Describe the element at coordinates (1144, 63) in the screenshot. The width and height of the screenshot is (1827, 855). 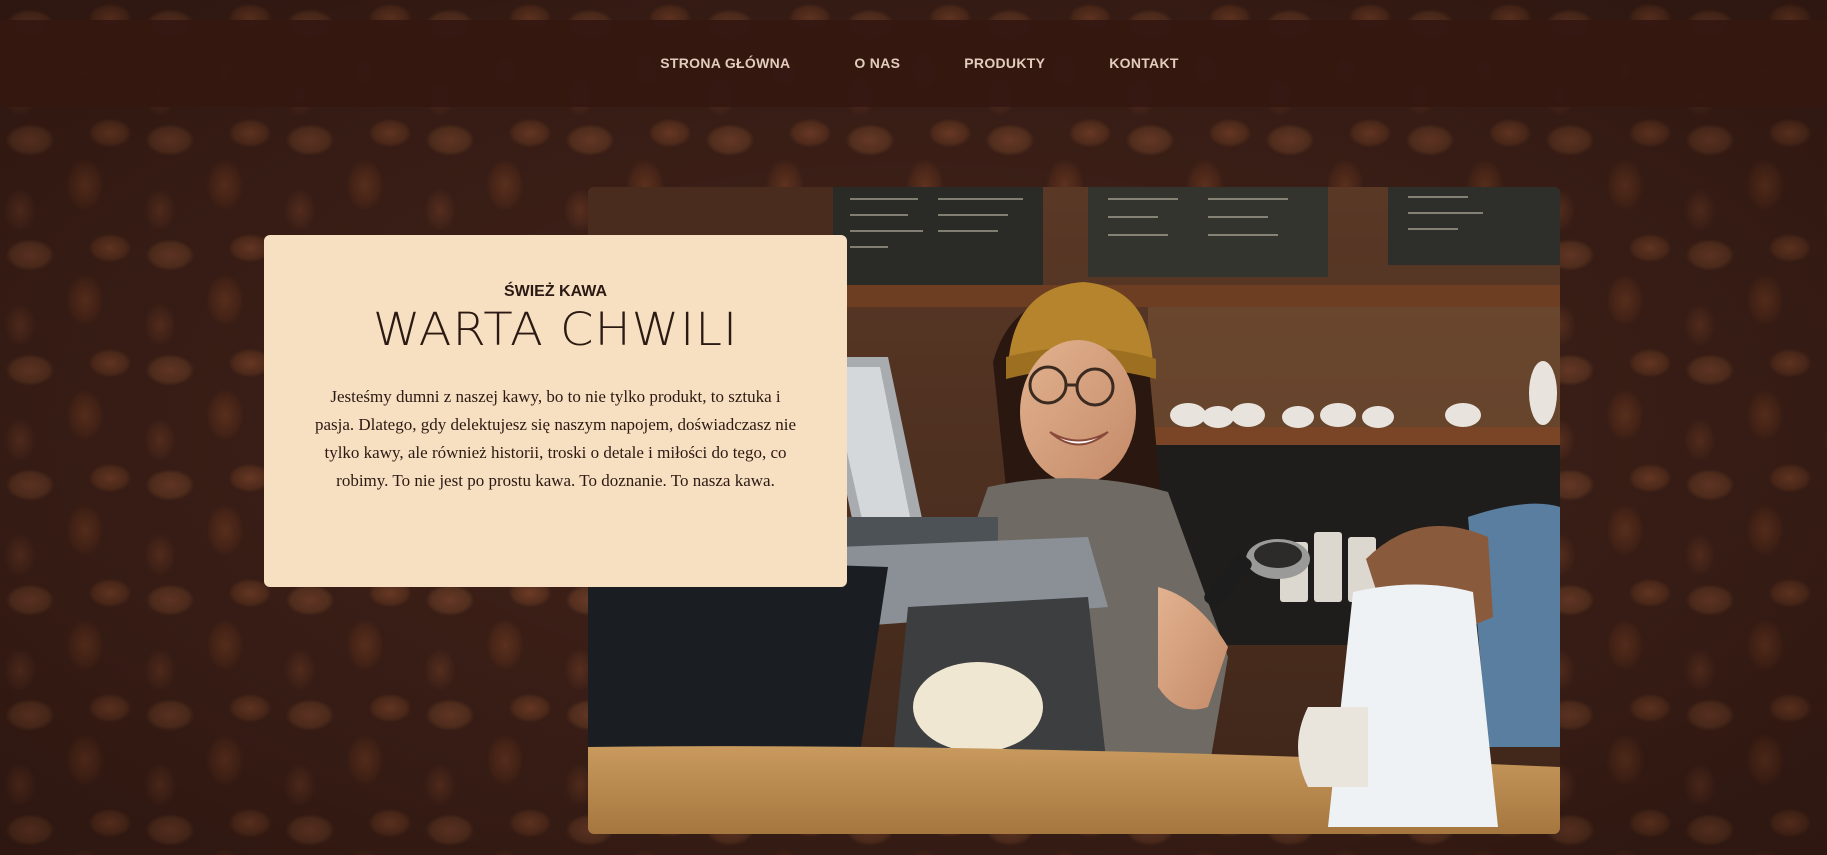
I see `nav-link-contact: KONTAKT` at that location.